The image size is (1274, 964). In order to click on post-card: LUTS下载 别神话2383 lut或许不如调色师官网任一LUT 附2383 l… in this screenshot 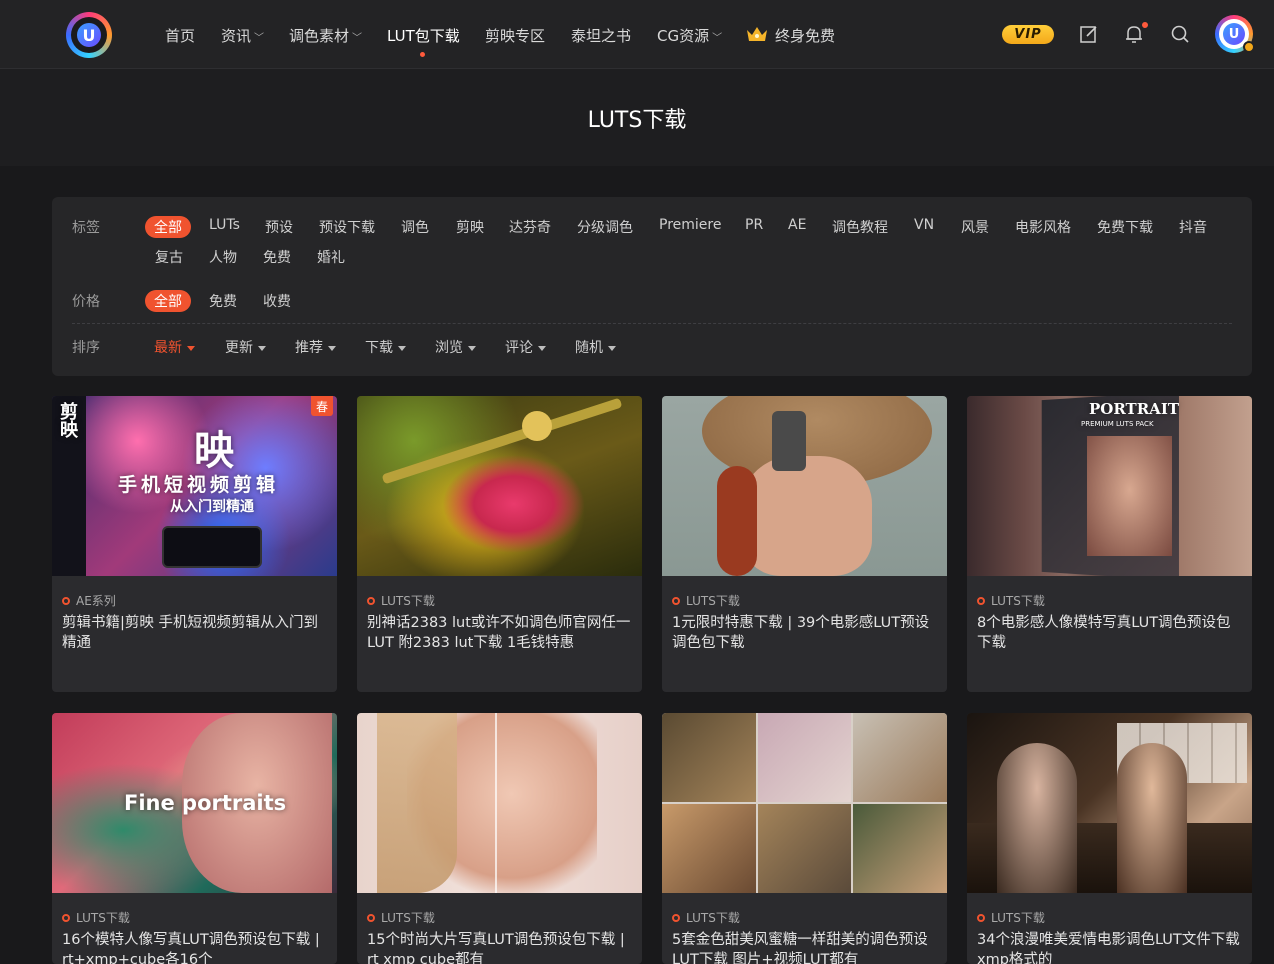, I will do `click(499, 544)`.